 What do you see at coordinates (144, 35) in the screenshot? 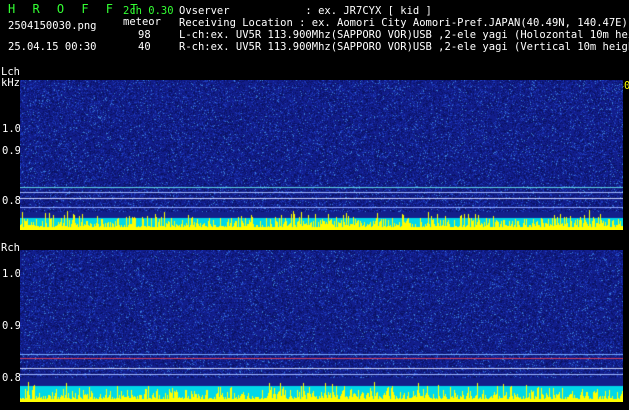
I see `lch-meteor-count: 98` at bounding box center [144, 35].